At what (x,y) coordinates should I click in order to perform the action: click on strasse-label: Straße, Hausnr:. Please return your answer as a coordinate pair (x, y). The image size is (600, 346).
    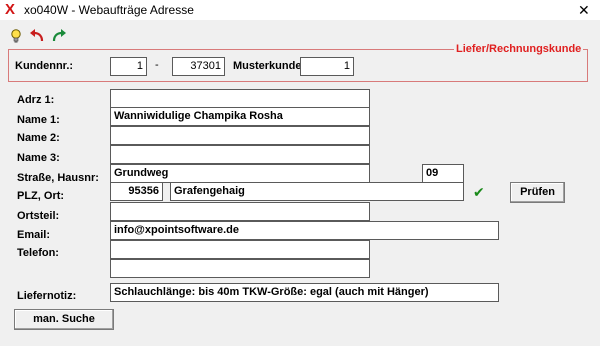
    Looking at the image, I should click on (58, 178).